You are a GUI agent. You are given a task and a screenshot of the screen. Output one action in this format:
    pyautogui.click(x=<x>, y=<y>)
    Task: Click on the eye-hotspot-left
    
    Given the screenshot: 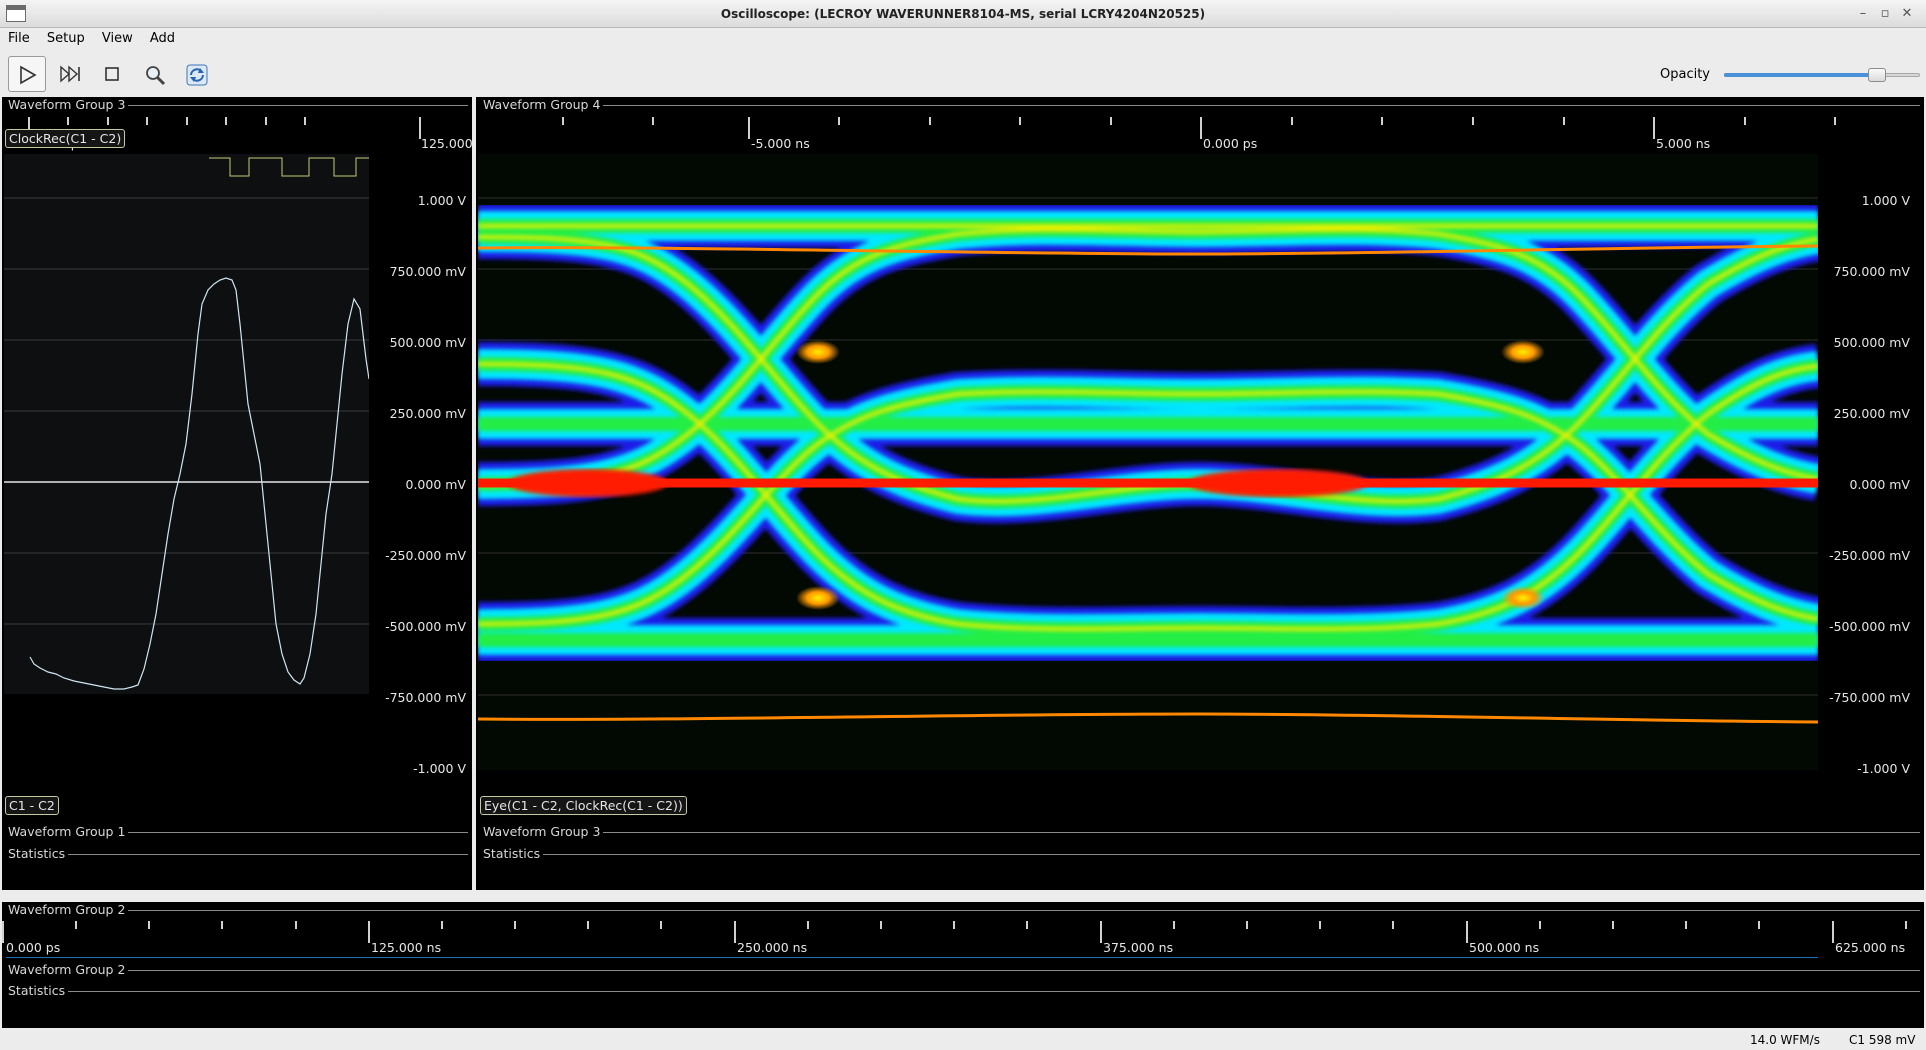 What is the action you would take?
    pyautogui.click(x=588, y=483)
    